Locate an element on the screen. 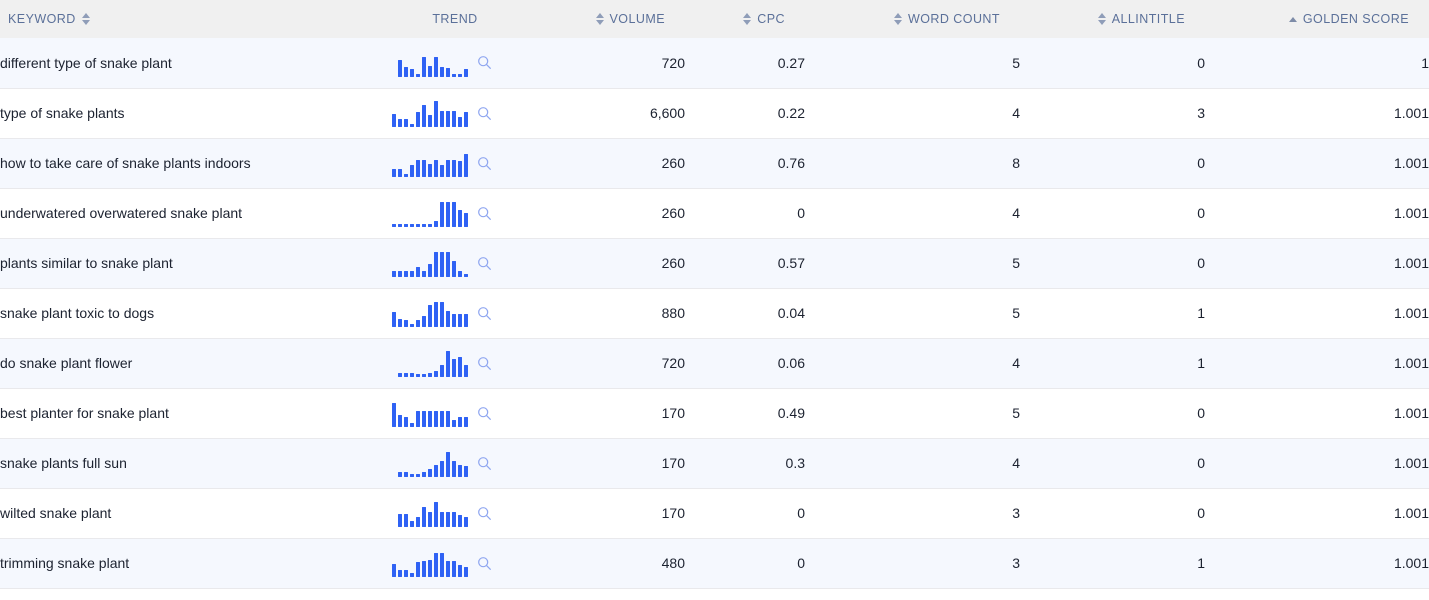 This screenshot has width=1429, height=600. table-row: wilted snake plant 170 0 3 0 1.001 is located at coordinates (714, 513).